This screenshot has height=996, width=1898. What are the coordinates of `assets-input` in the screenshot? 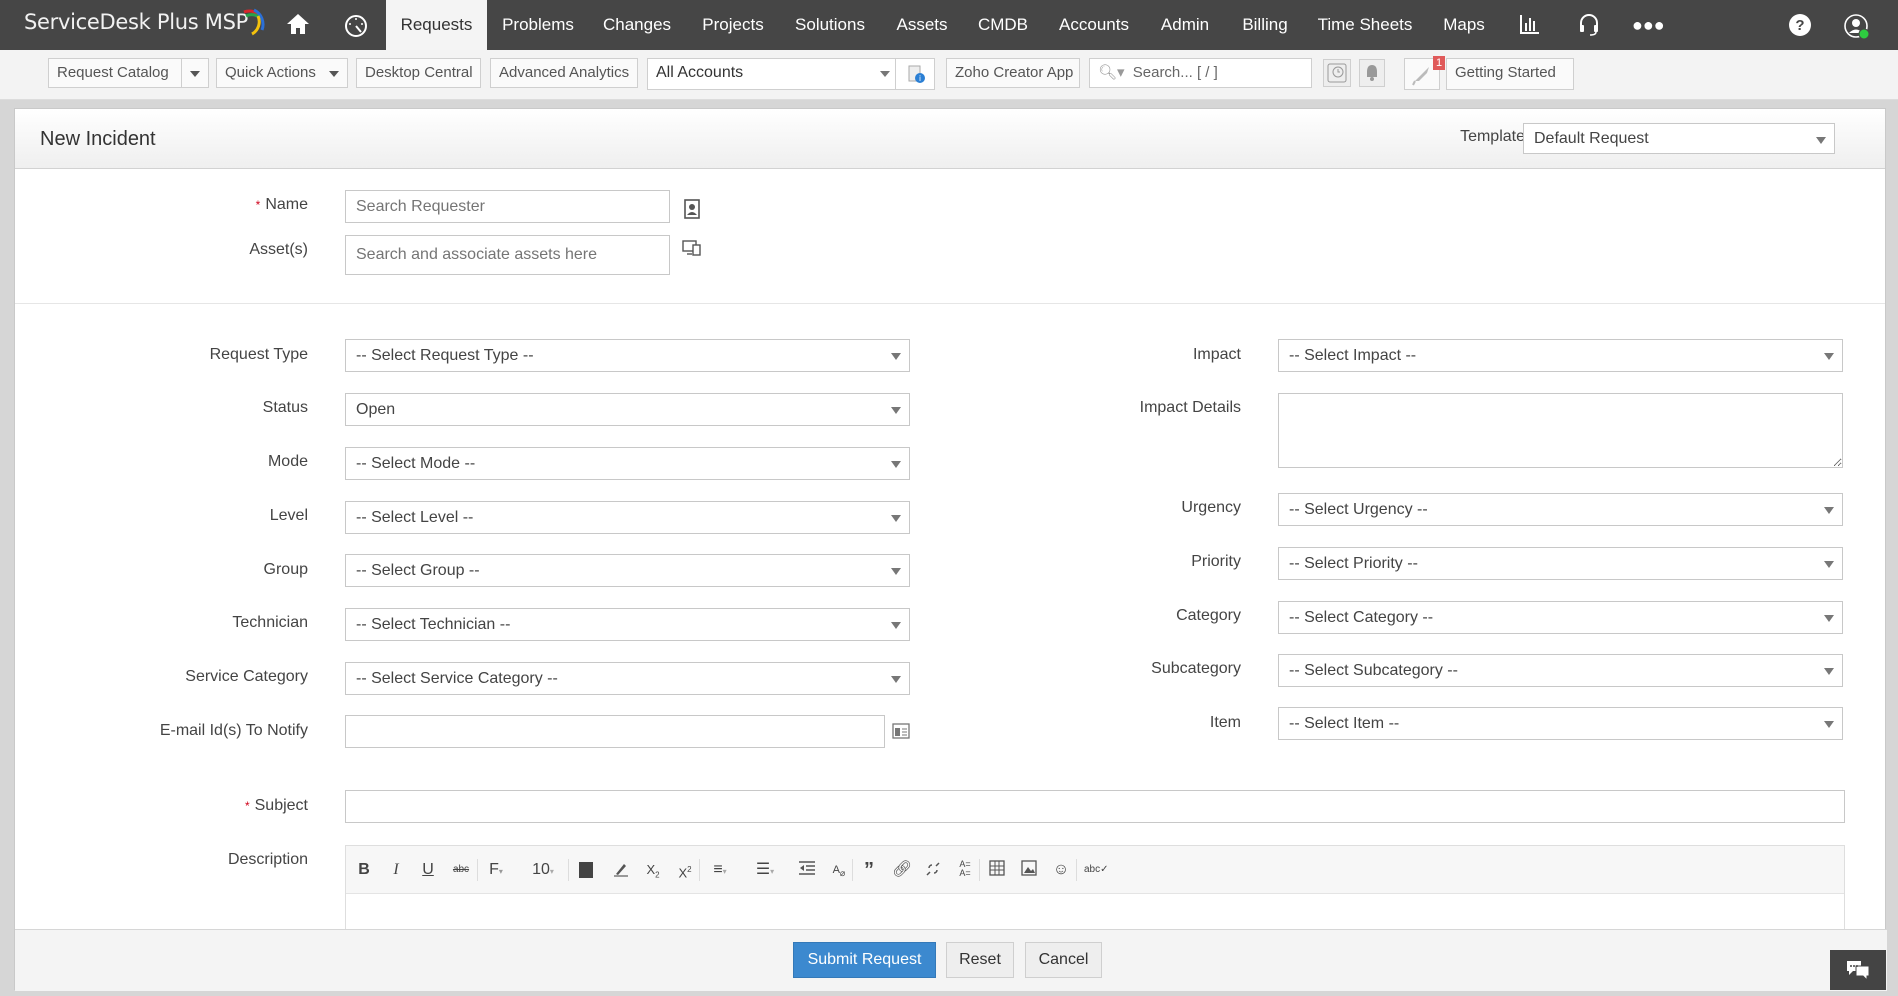 It's located at (507, 255).